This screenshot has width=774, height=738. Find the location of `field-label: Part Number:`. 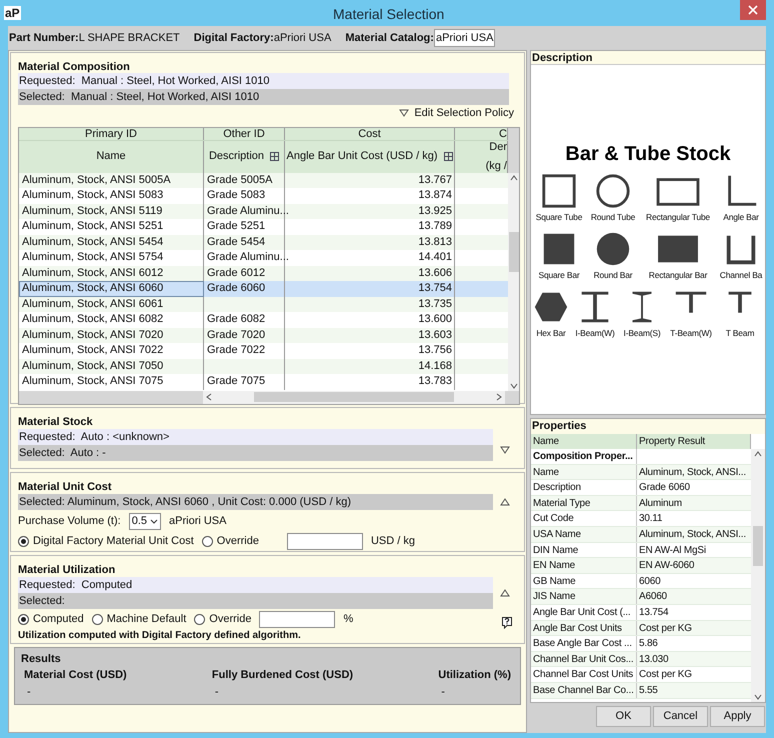

field-label: Part Number: is located at coordinates (44, 38).